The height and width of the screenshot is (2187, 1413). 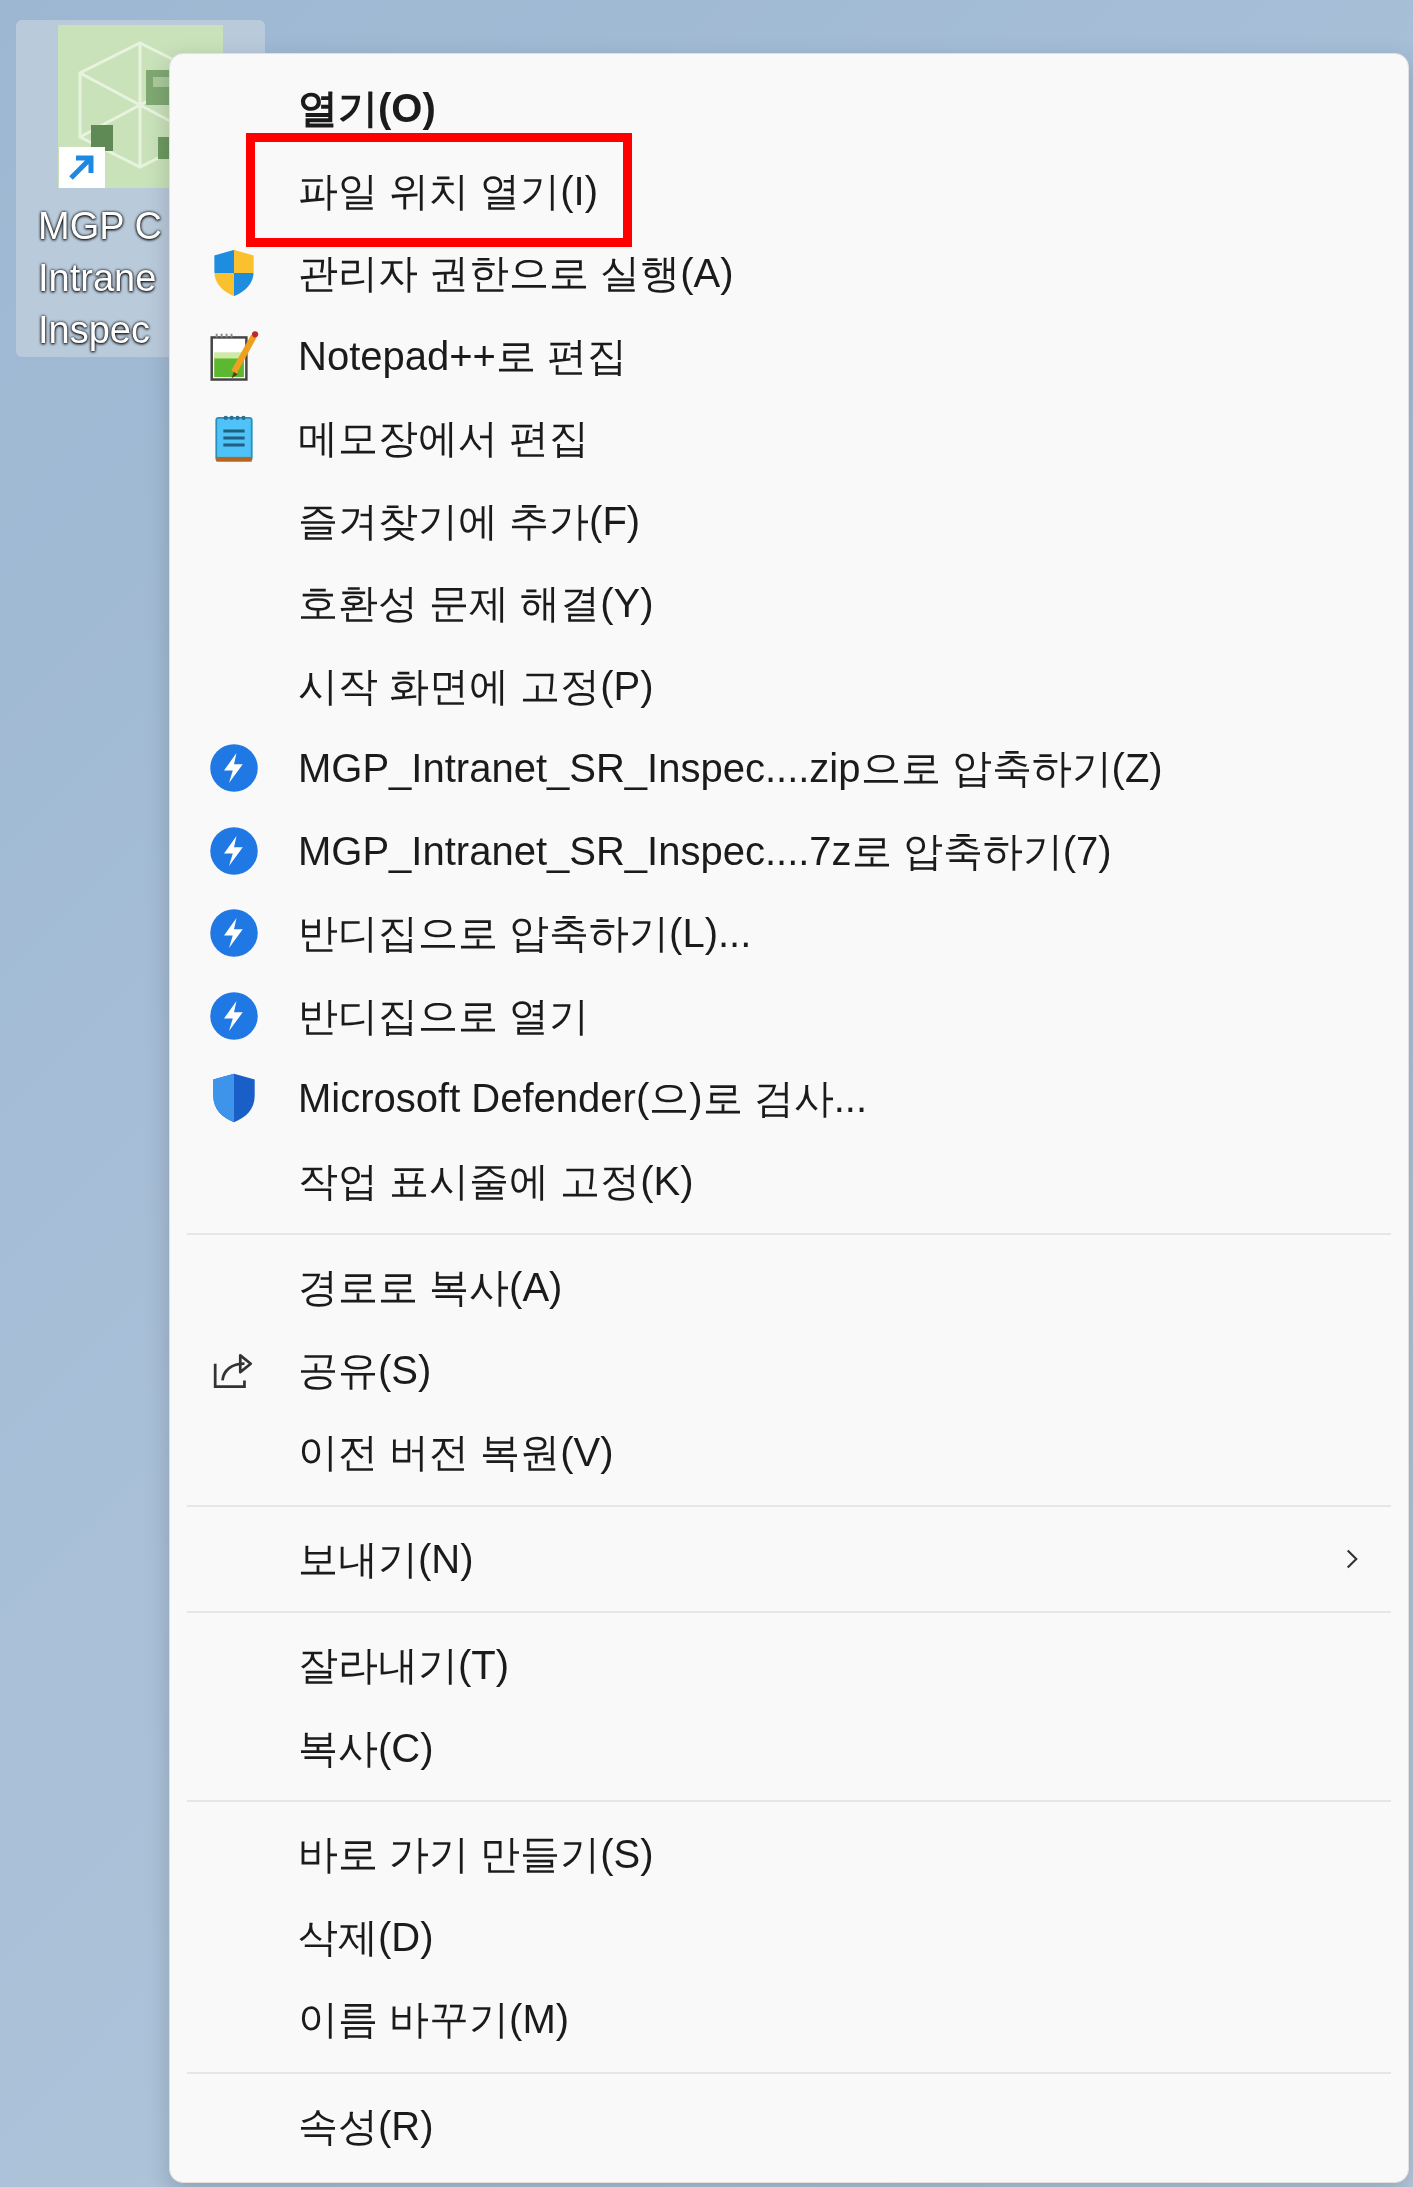 What do you see at coordinates (469, 520) in the screenshot?
I see `menu-item: 즐겨찾기에 추가(F)` at bounding box center [469, 520].